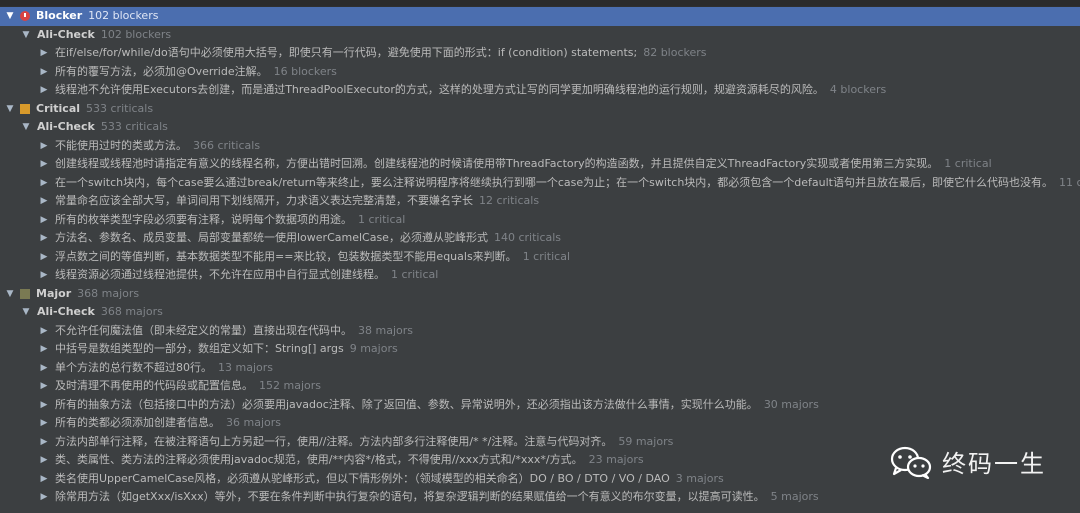 The width and height of the screenshot is (1080, 513). I want to click on rule-item: ▶ 不能使用过时的类或方法。 366 criticals, so click(540, 146).